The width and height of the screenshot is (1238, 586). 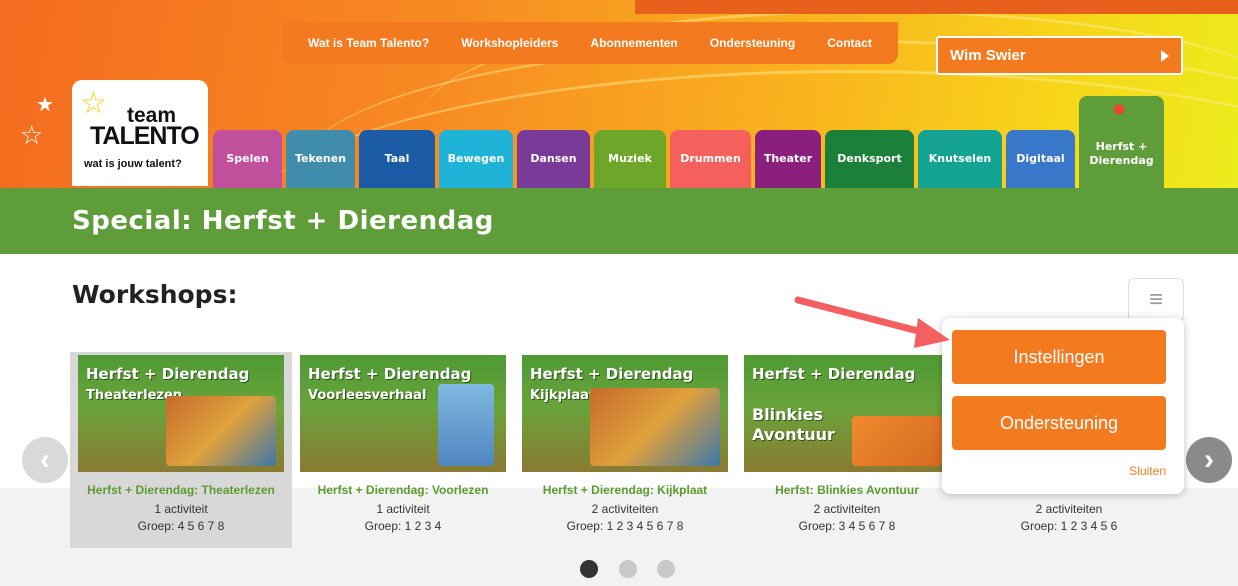 I want to click on tab-herfst-dierendag: ● Herfst + Dierendag, so click(x=1121, y=142).